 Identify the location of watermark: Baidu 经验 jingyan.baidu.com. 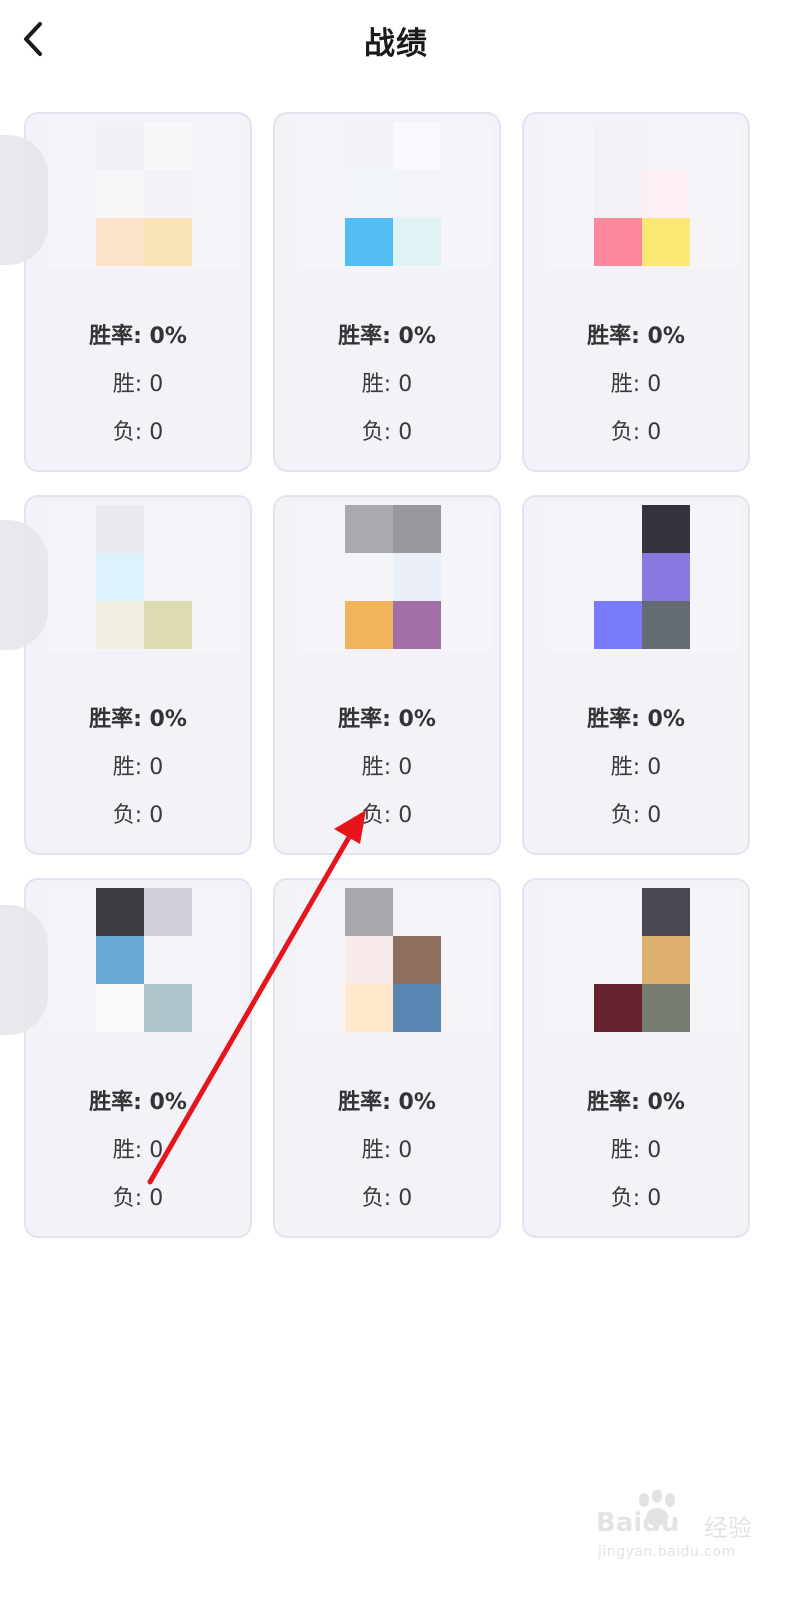
(691, 1530).